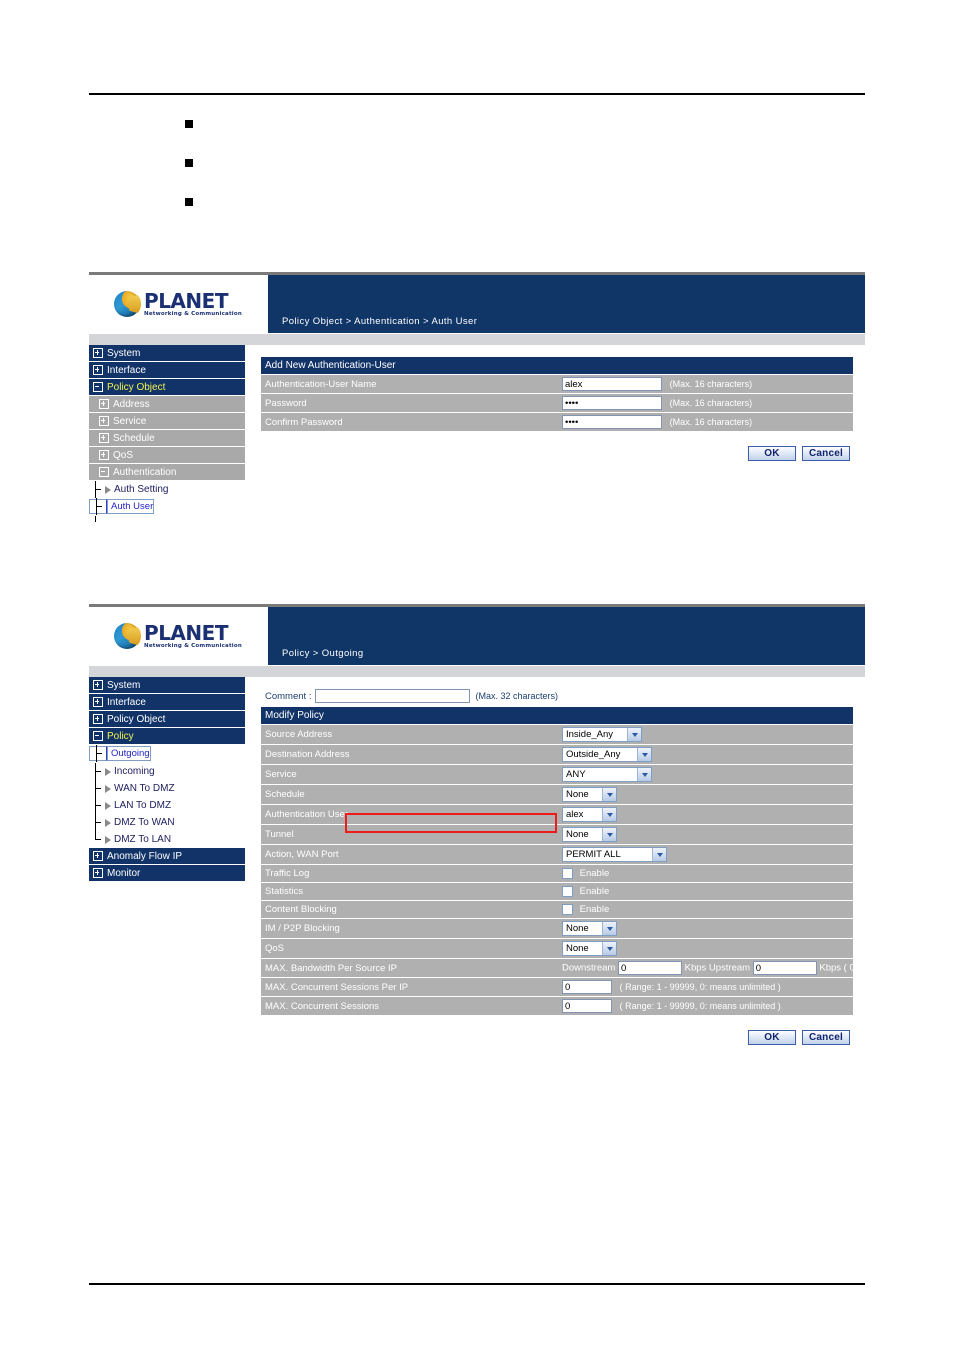  I want to click on field-label-schedule: Schedule, so click(409, 794).